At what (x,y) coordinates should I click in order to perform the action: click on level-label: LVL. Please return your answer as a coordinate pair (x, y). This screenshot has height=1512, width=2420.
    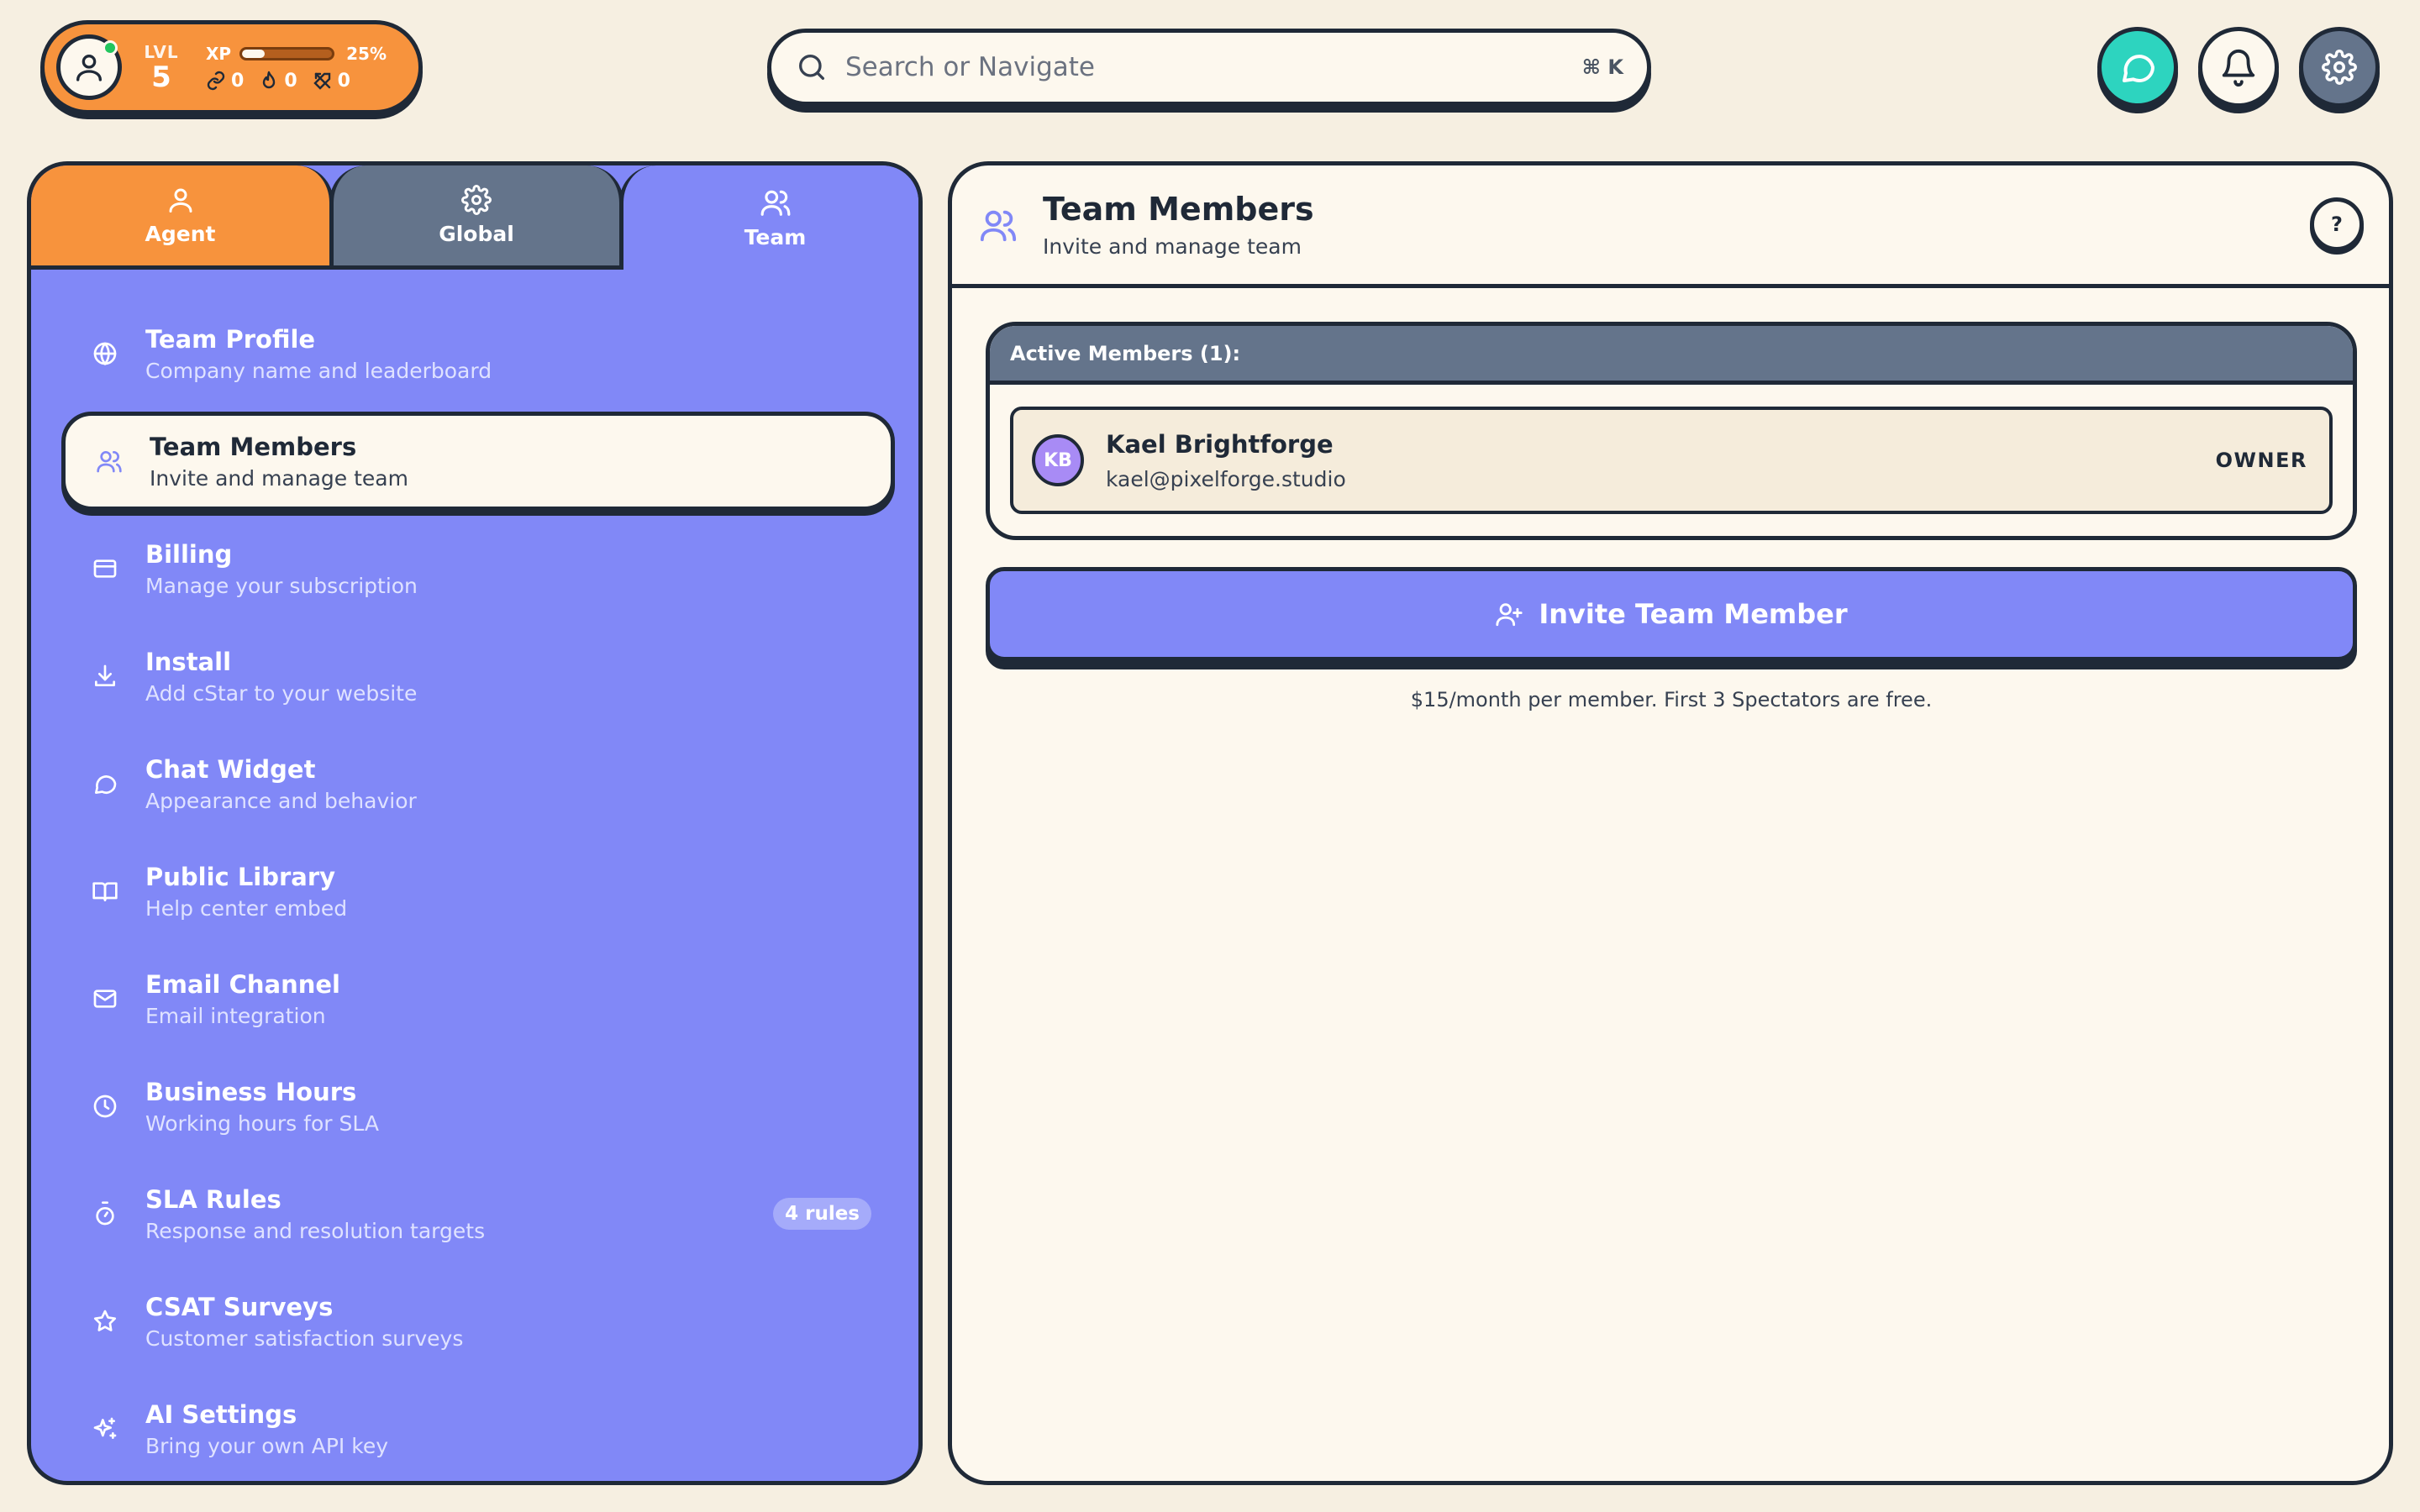
    Looking at the image, I should click on (161, 52).